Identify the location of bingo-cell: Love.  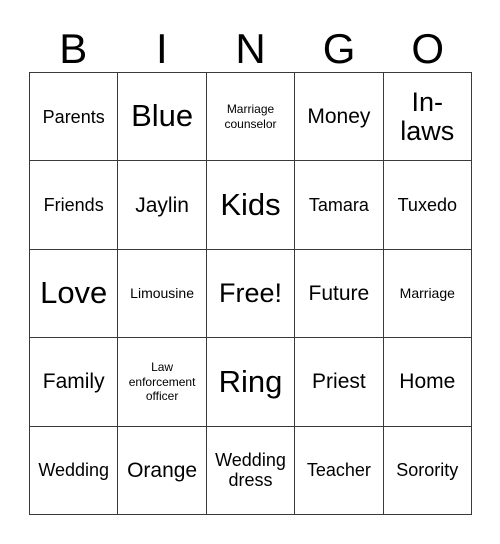
(74, 294).